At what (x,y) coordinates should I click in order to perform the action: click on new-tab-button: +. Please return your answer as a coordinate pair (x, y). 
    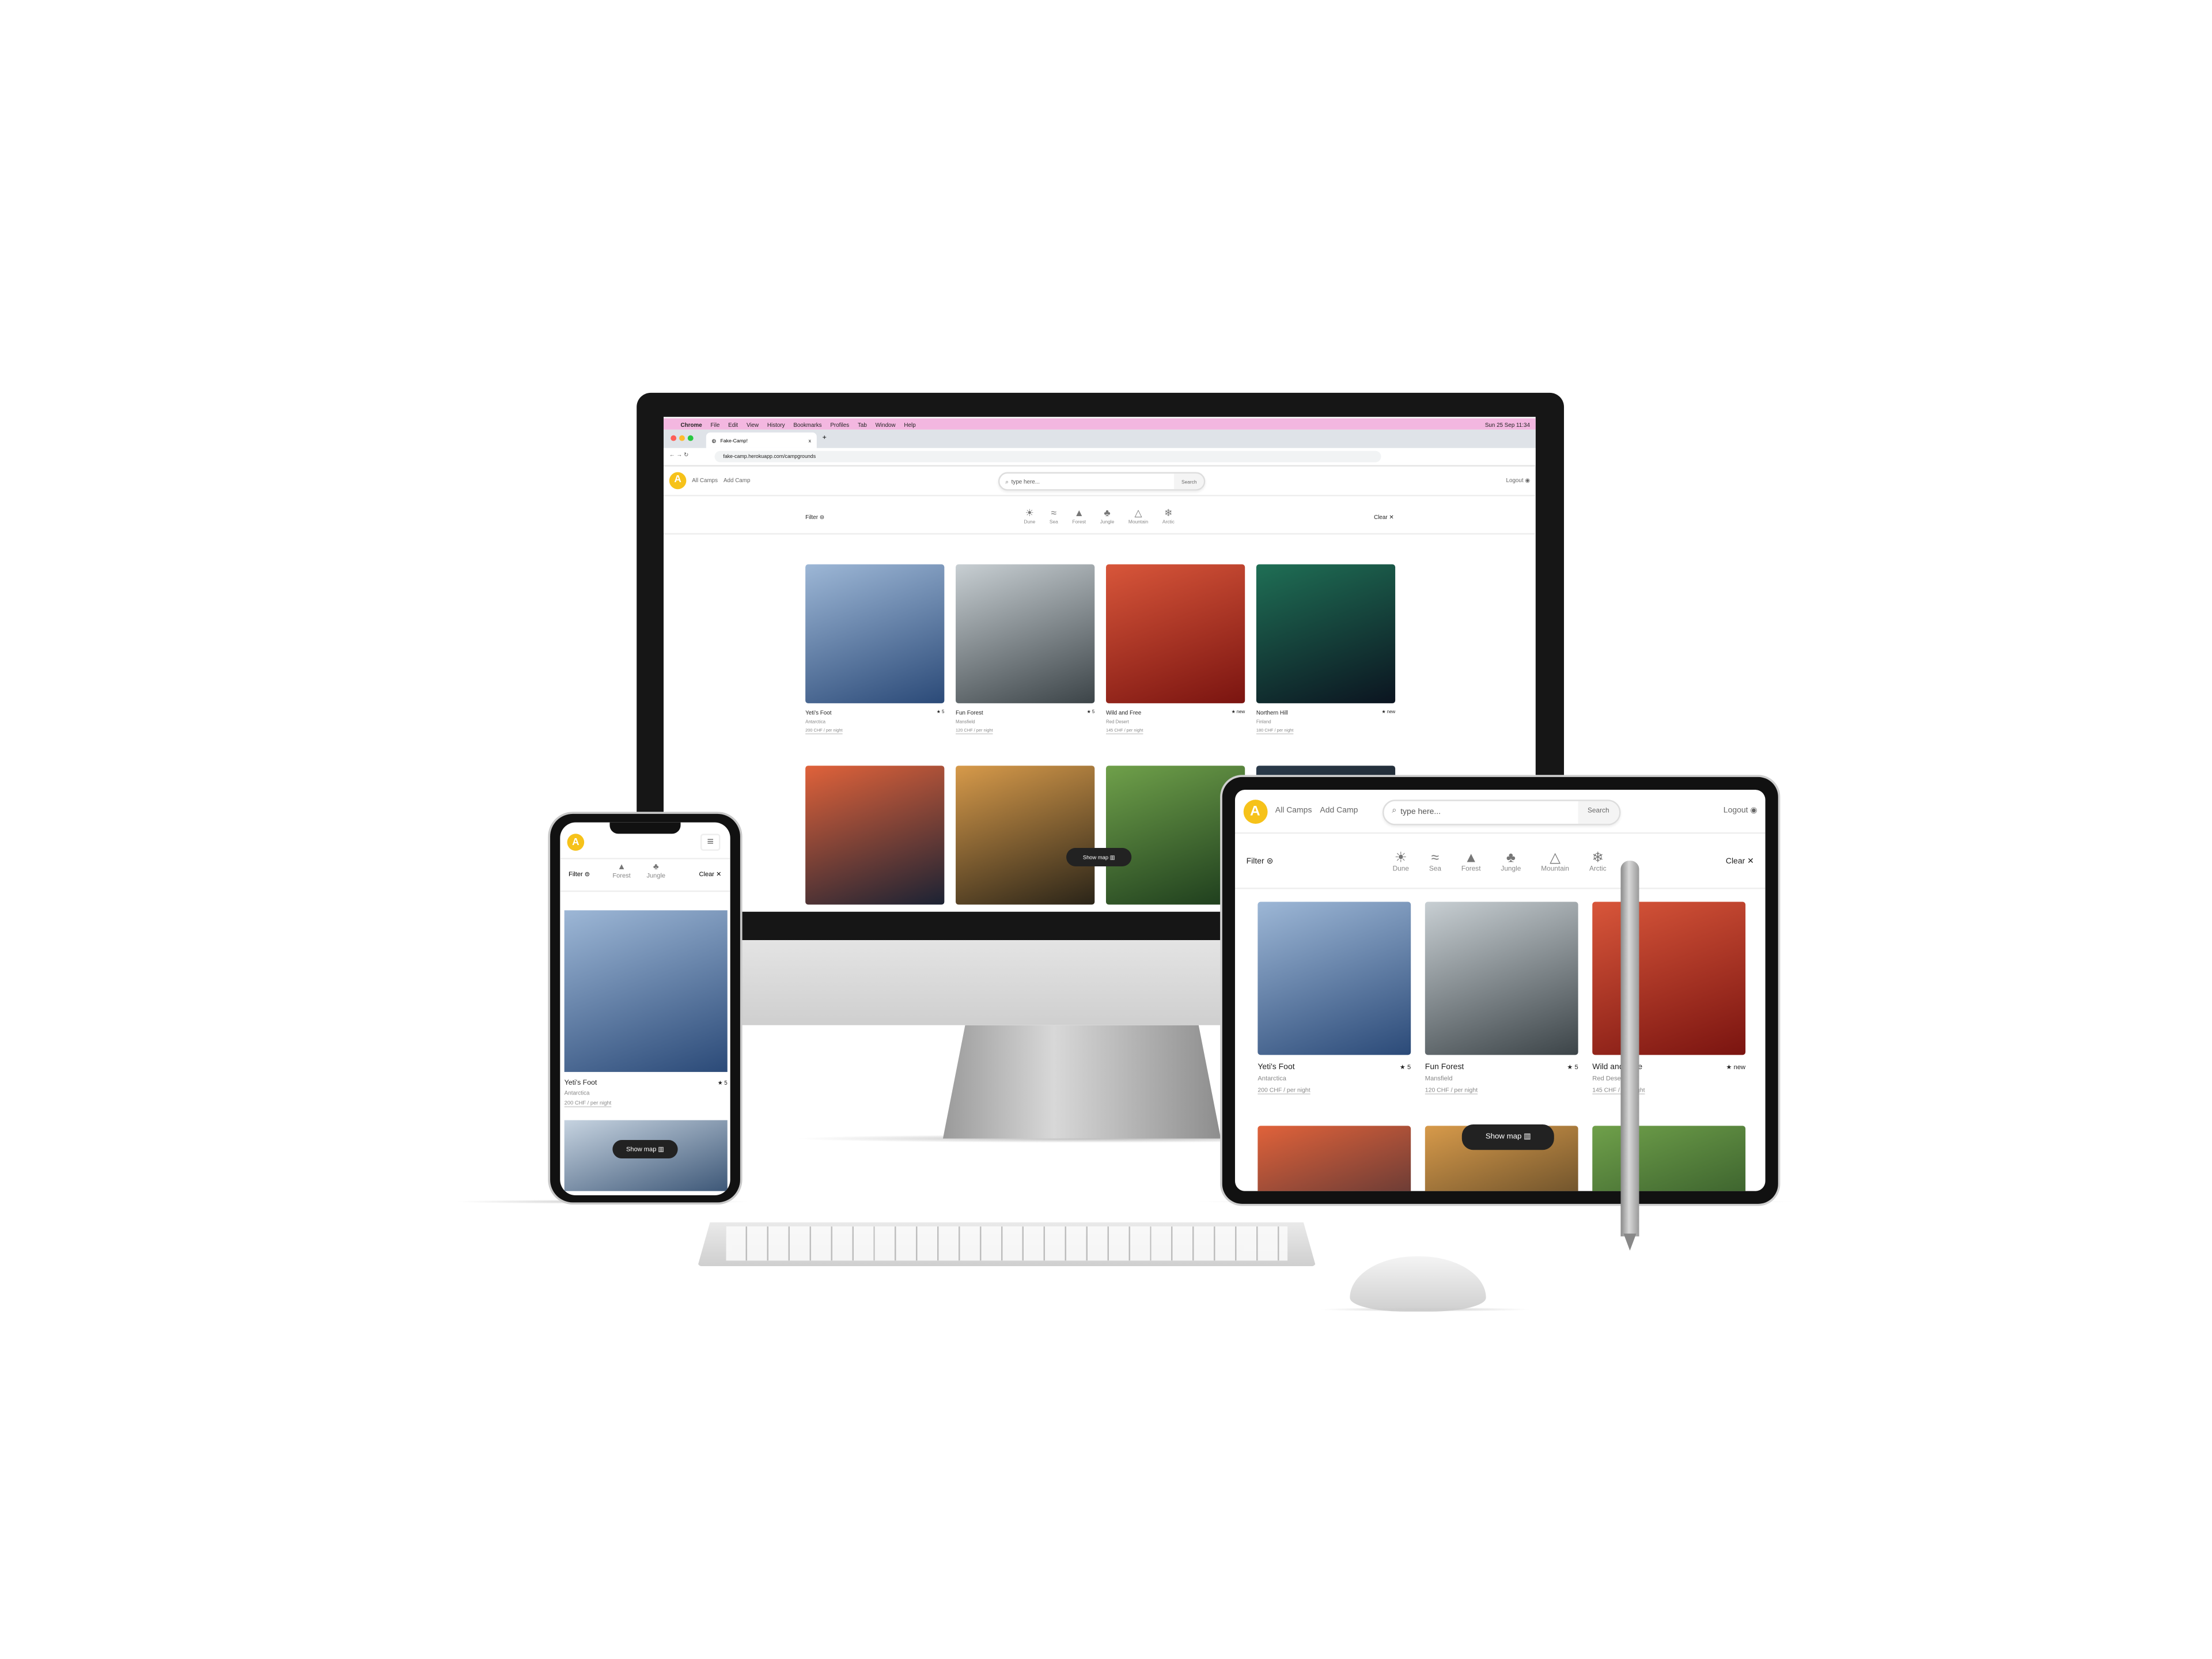
    Looking at the image, I should click on (825, 438).